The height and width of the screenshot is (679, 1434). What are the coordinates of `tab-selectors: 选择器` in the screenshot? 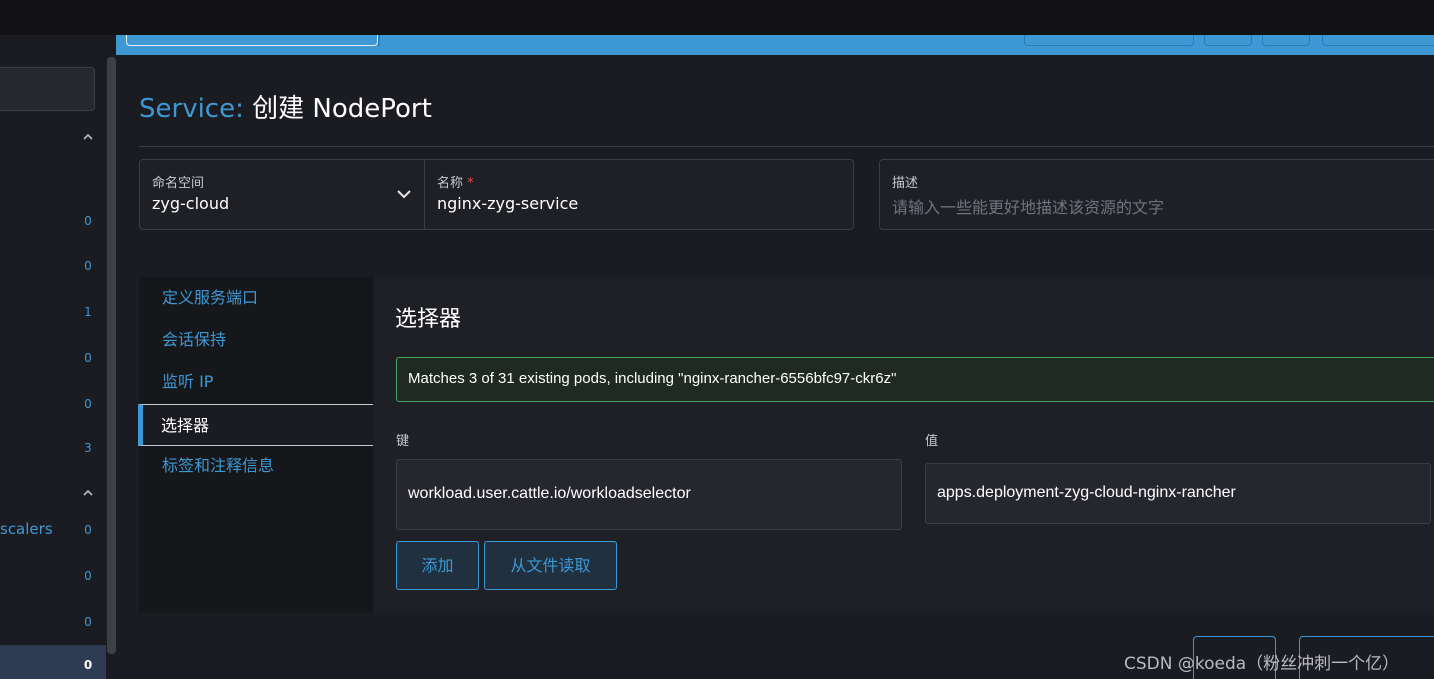 It's located at (256, 425).